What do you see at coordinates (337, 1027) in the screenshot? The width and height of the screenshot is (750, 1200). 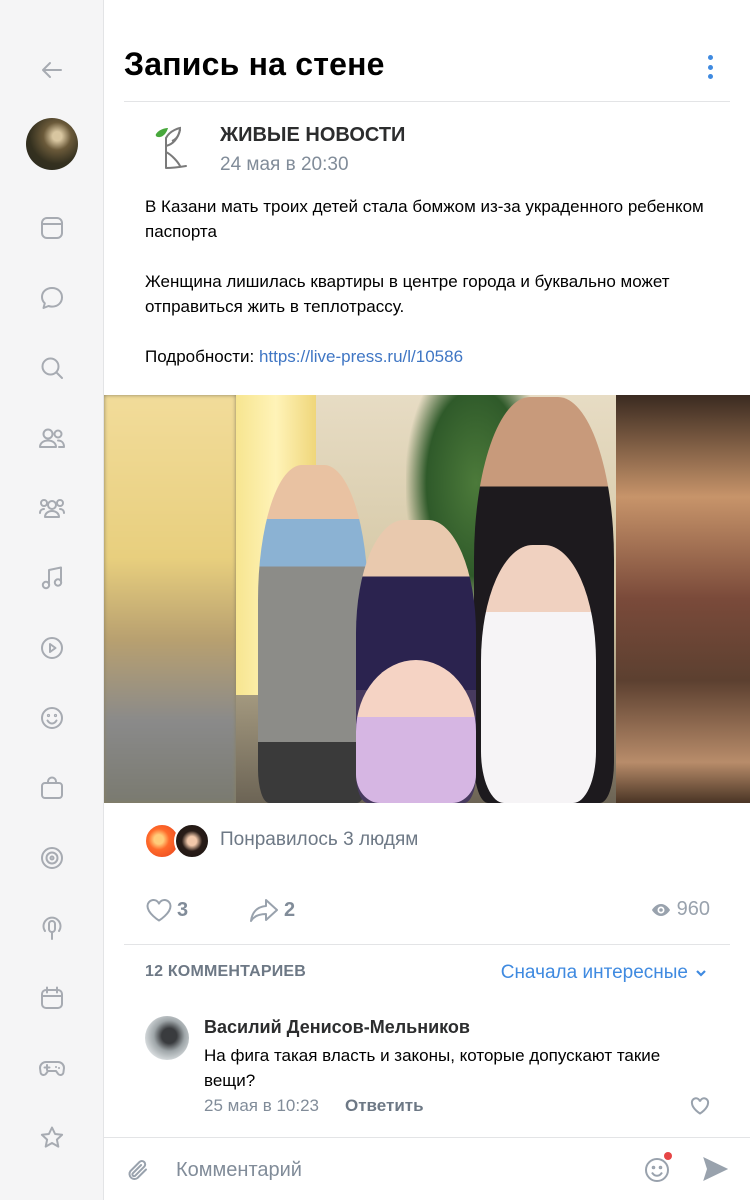 I see `comment-author: Василий Денисов-Мельников` at bounding box center [337, 1027].